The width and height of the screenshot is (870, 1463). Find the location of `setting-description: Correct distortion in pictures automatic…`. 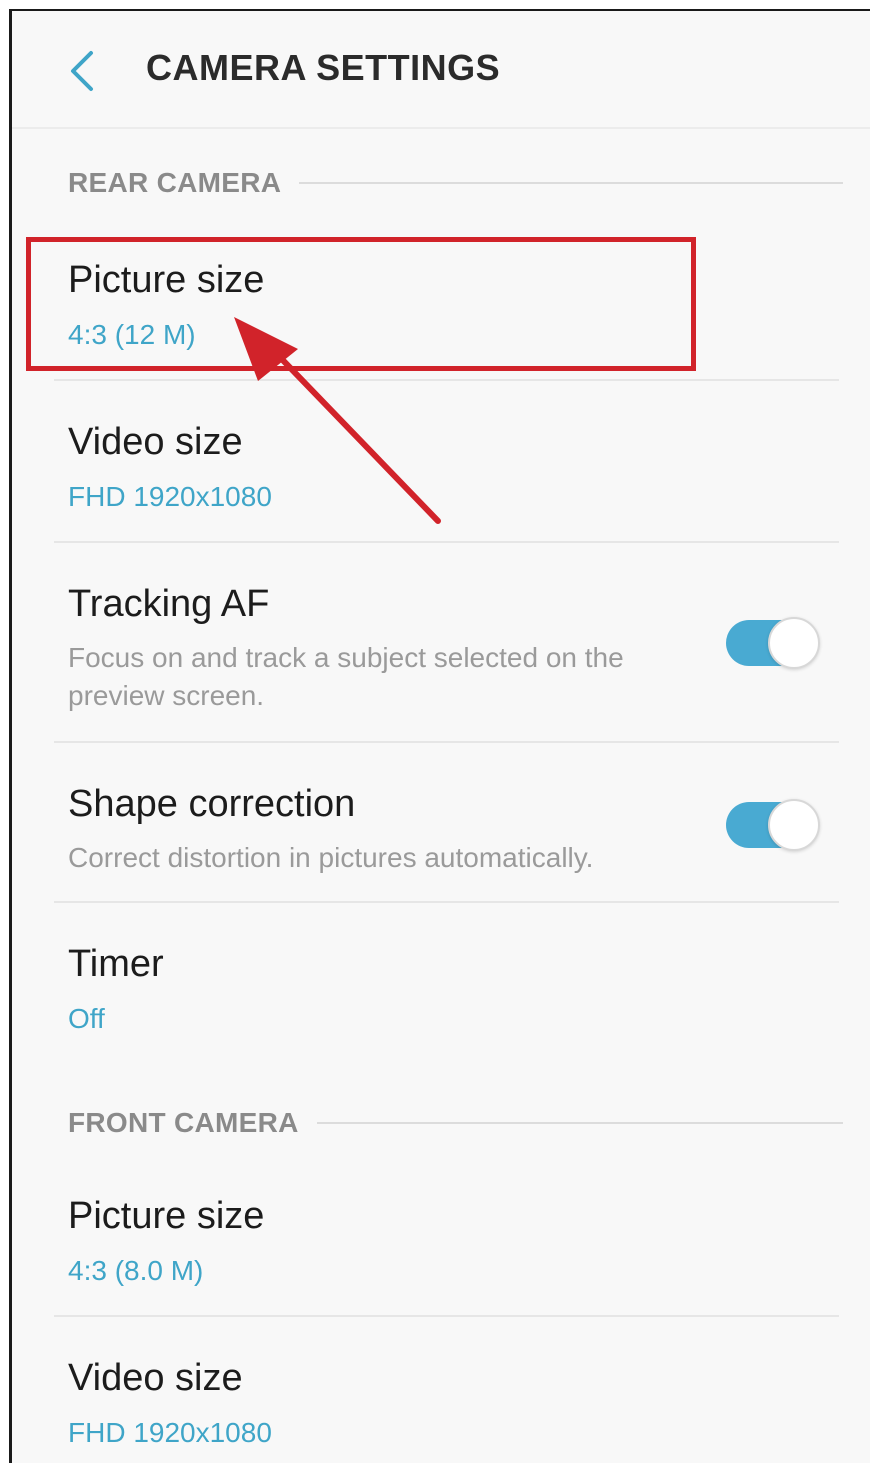

setting-description: Correct distortion in pictures automatic… is located at coordinates (331, 857).